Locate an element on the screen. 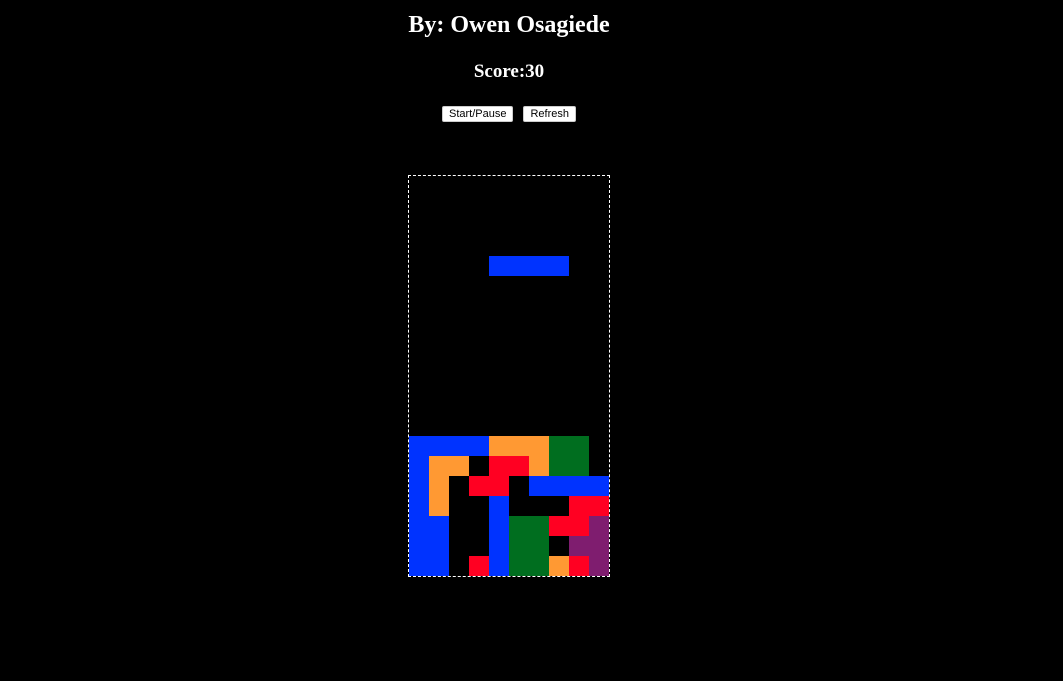 This screenshot has height=681, width=1063. tetris-board is located at coordinates (509, 376).